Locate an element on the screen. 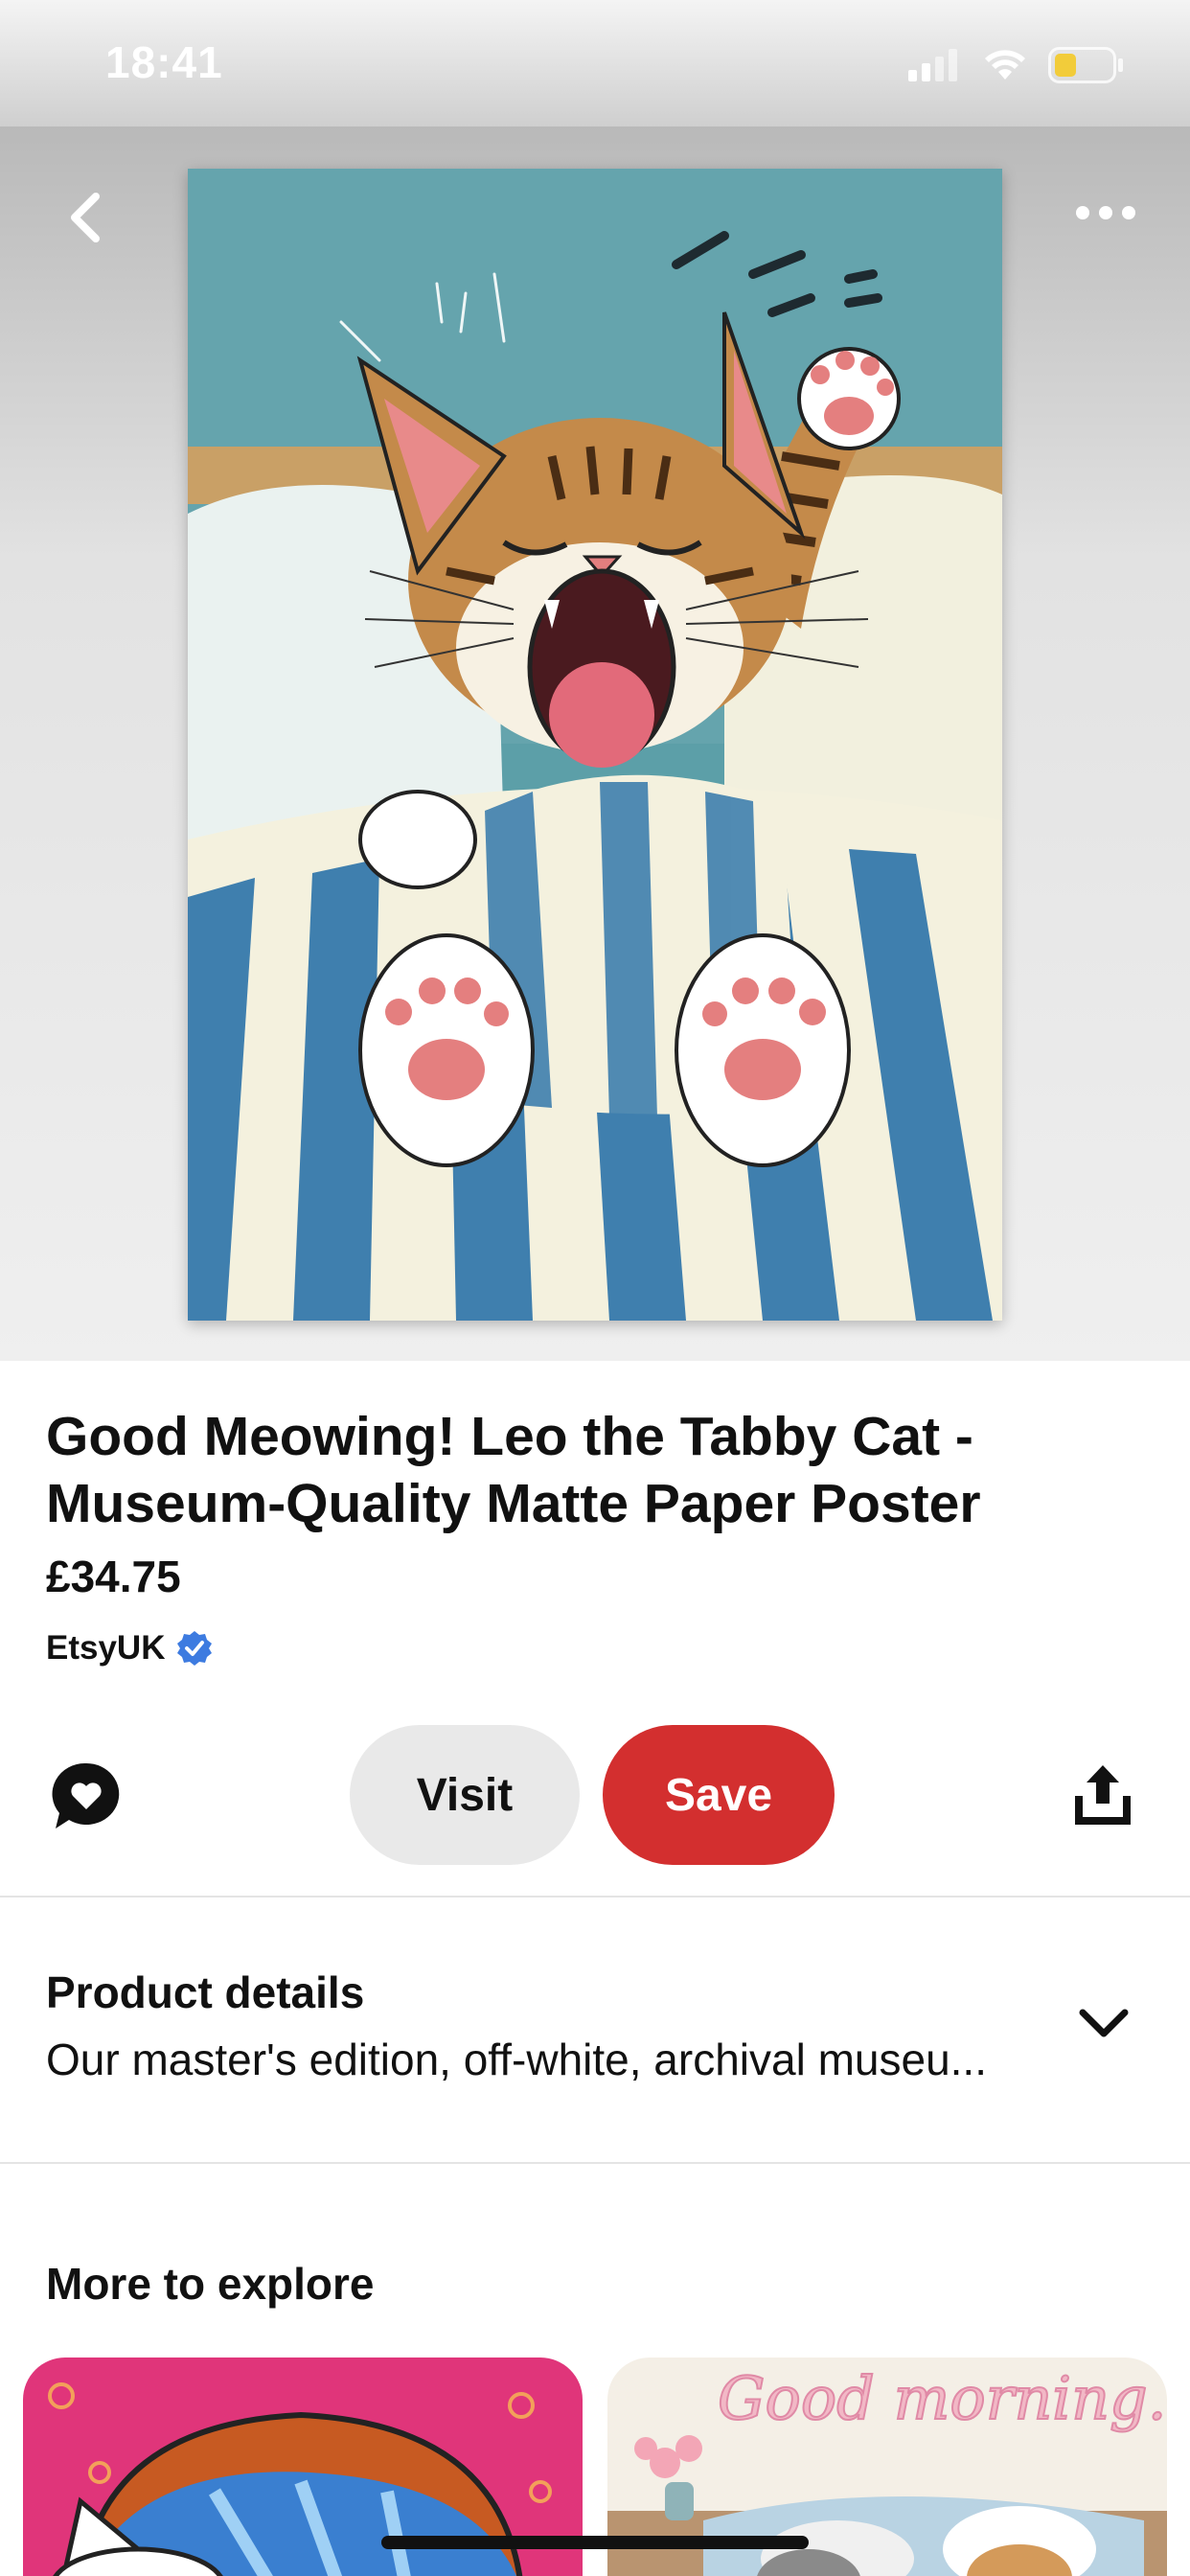  share-upload-icon is located at coordinates (1103, 1795).